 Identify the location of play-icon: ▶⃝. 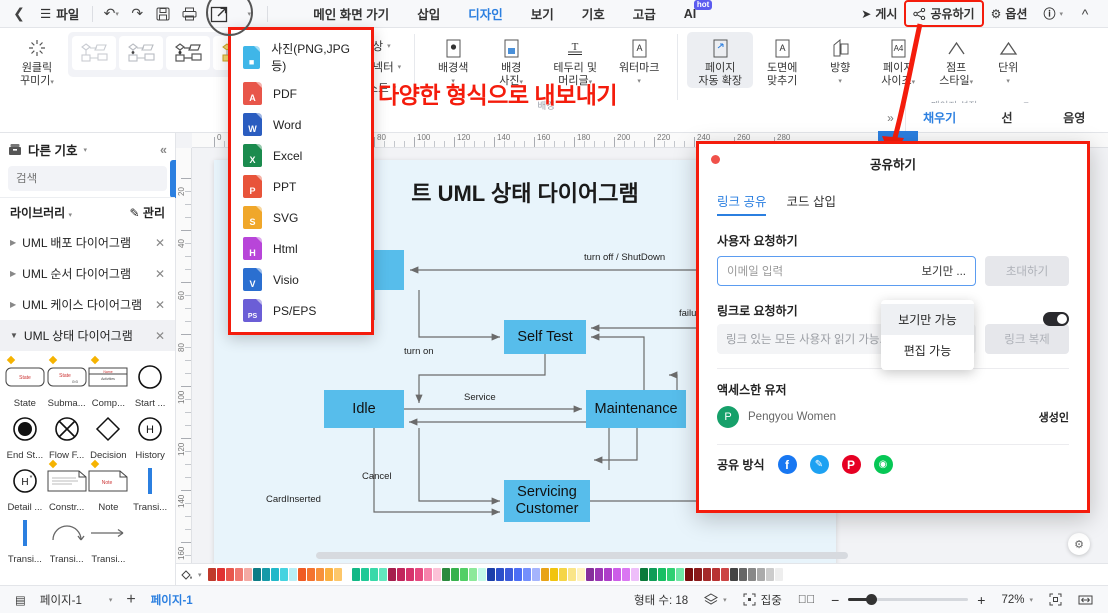
(806, 600).